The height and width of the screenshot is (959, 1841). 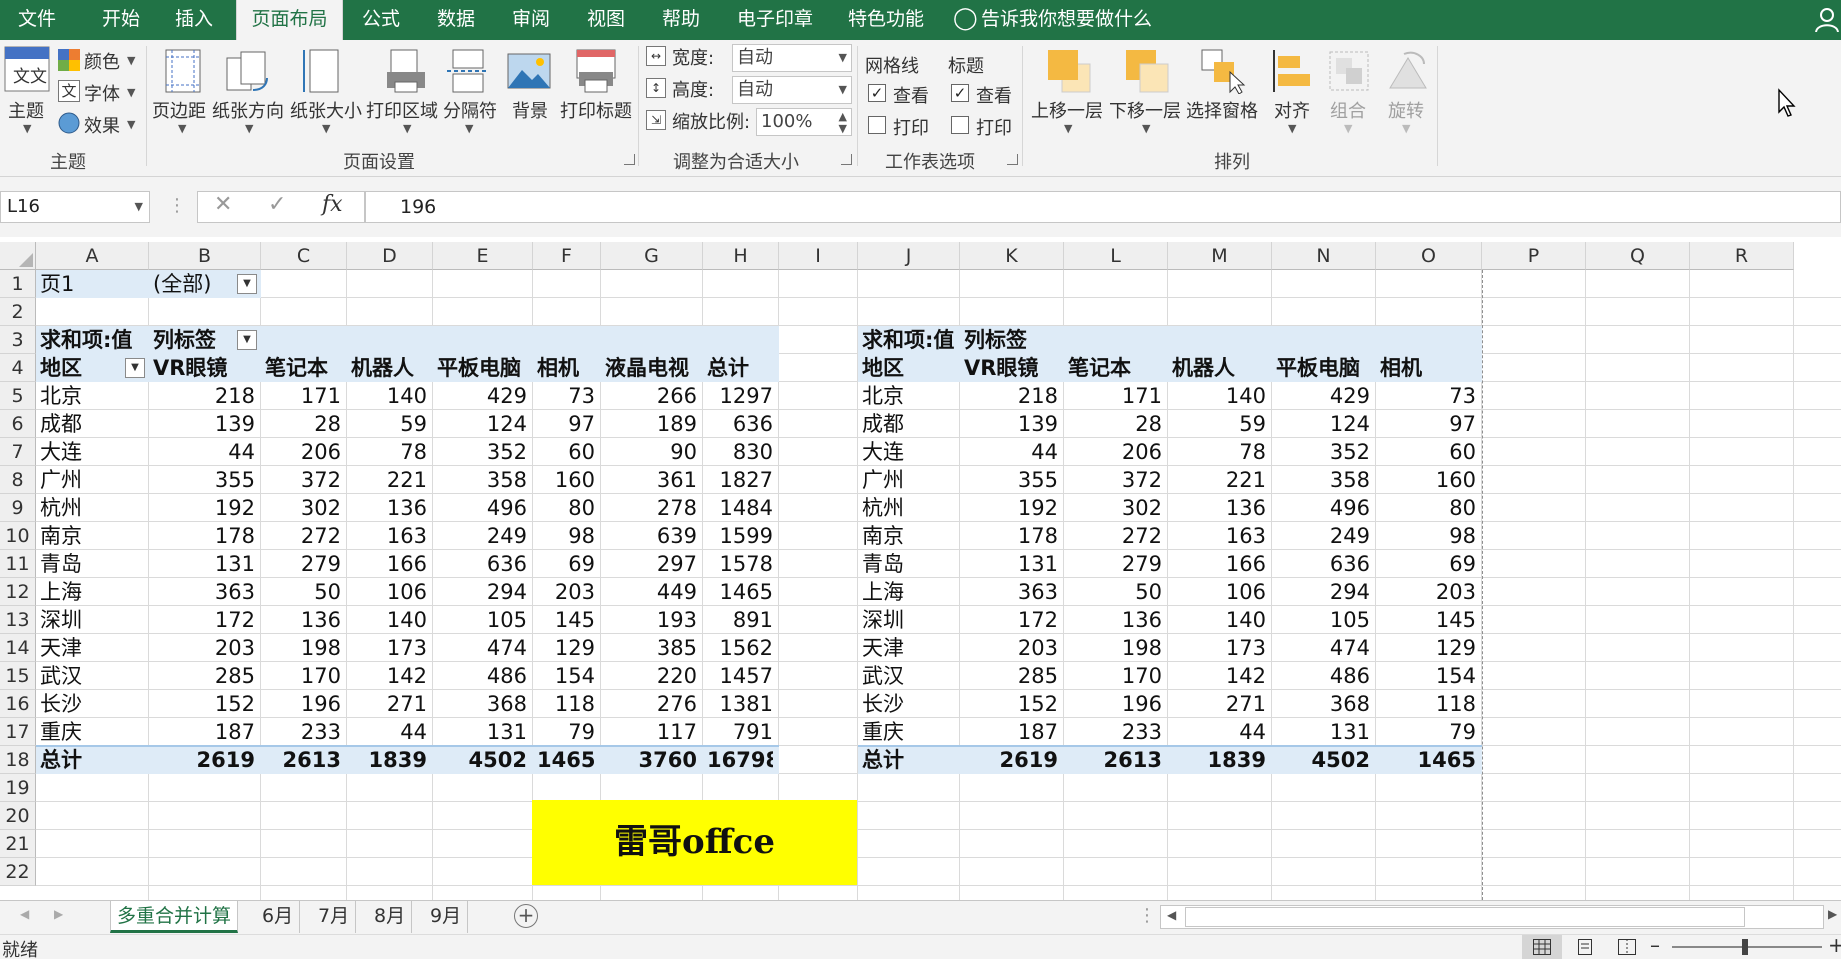 I want to click on pivot1-value-cell: 1599, so click(x=740, y=536).